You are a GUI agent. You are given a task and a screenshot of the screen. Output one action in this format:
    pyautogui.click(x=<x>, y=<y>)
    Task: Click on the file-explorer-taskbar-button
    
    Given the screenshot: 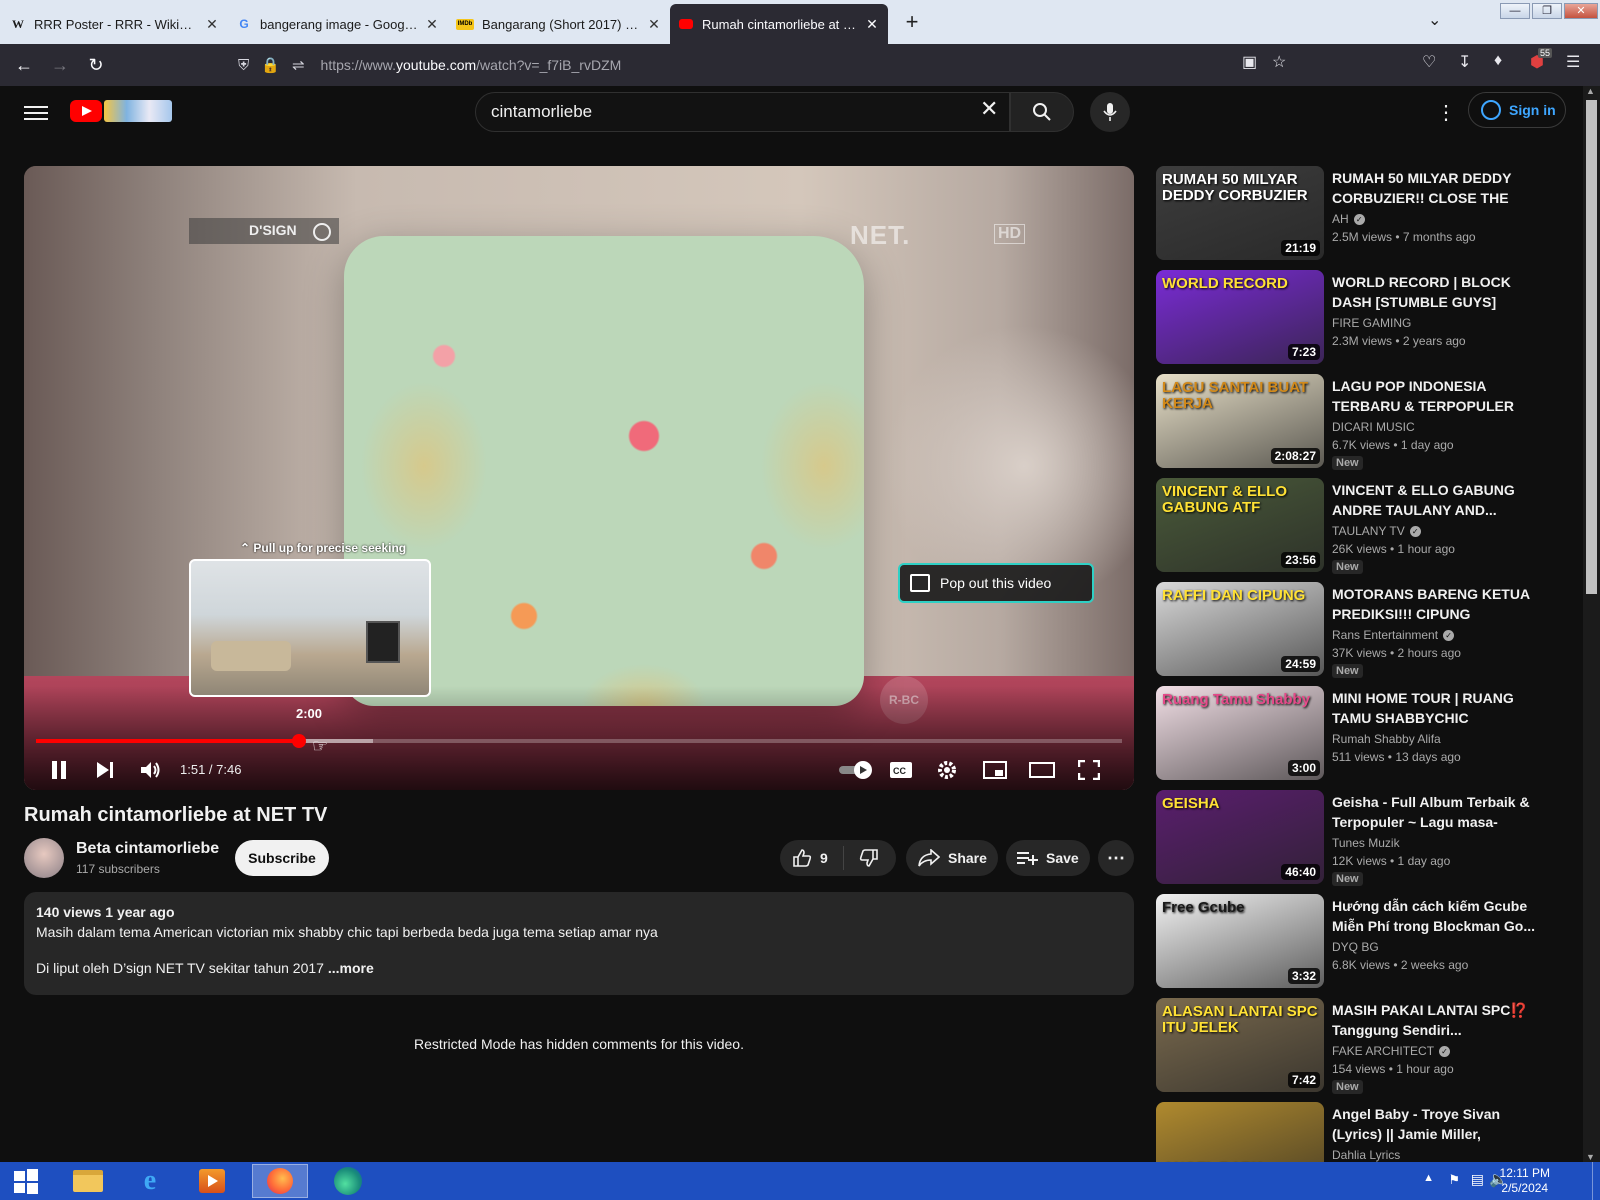 What is the action you would take?
    pyautogui.click(x=88, y=1181)
    